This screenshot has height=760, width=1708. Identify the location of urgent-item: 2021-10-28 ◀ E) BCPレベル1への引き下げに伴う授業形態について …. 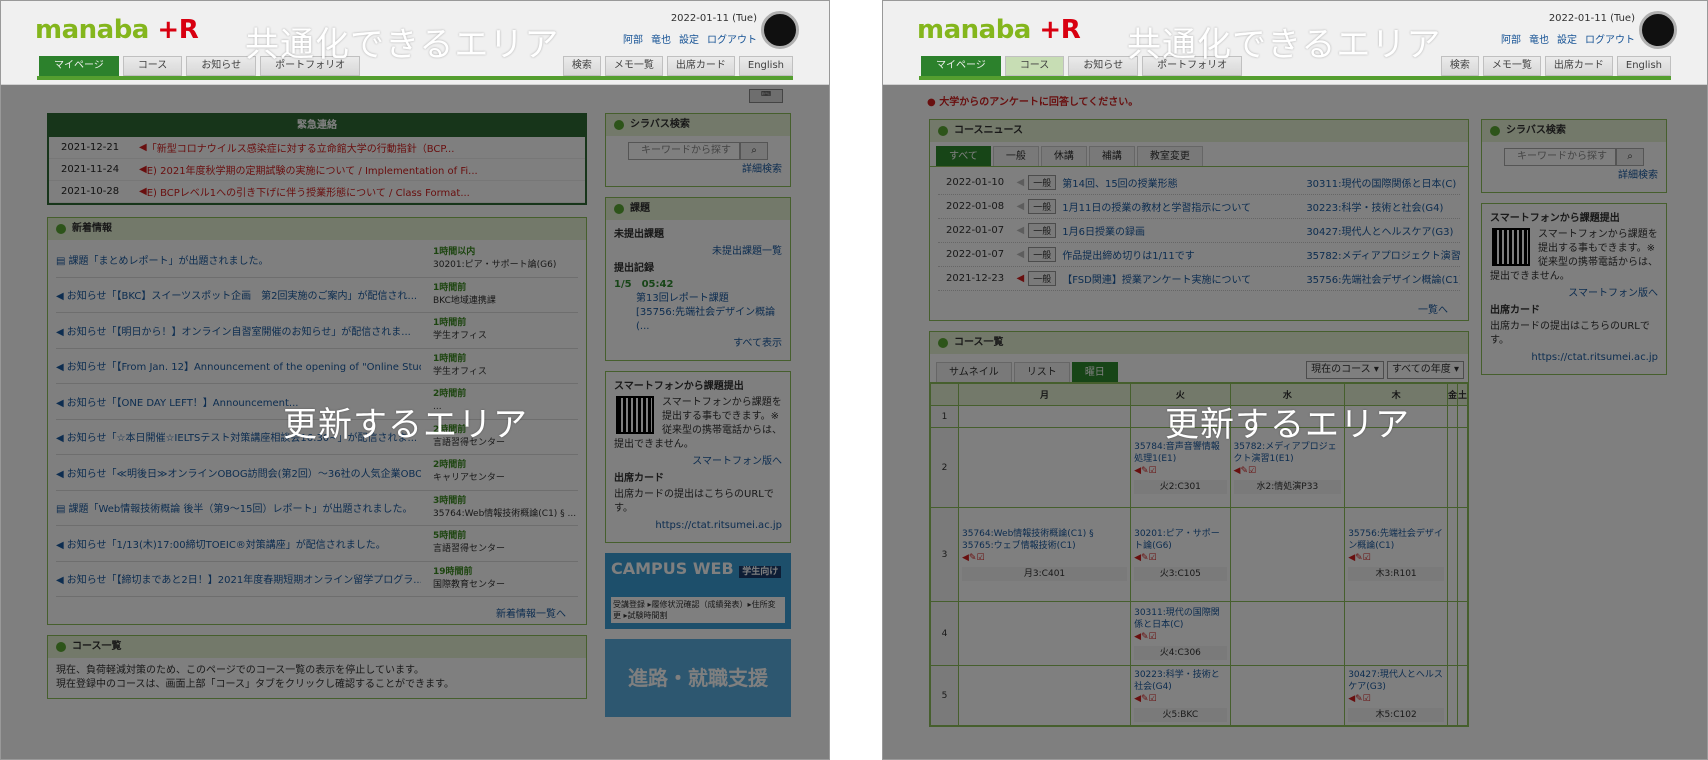
(317, 192).